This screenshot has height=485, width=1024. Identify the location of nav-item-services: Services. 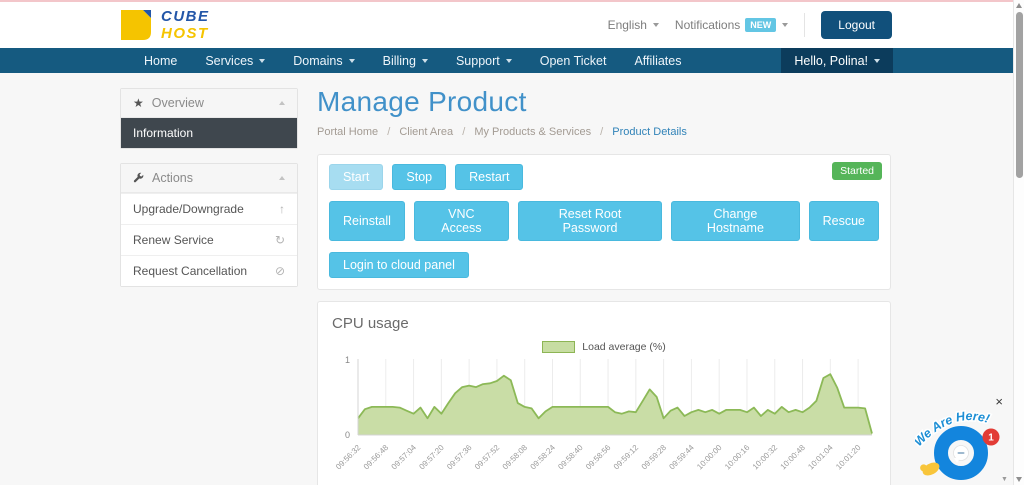
(235, 60).